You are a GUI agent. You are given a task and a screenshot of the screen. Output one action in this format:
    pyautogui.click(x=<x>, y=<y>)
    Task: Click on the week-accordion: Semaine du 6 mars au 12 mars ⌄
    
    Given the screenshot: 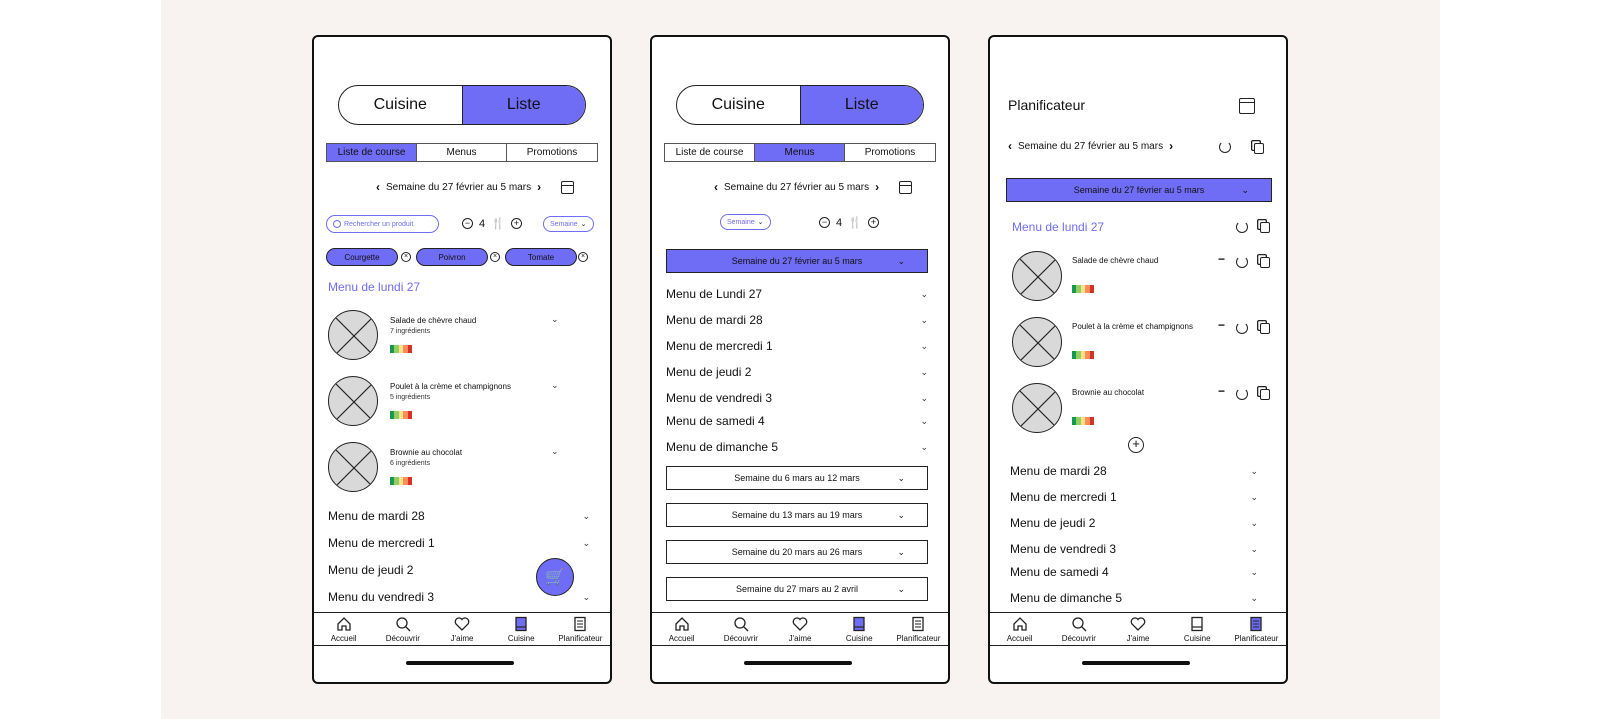 What is the action you would take?
    pyautogui.click(x=797, y=478)
    